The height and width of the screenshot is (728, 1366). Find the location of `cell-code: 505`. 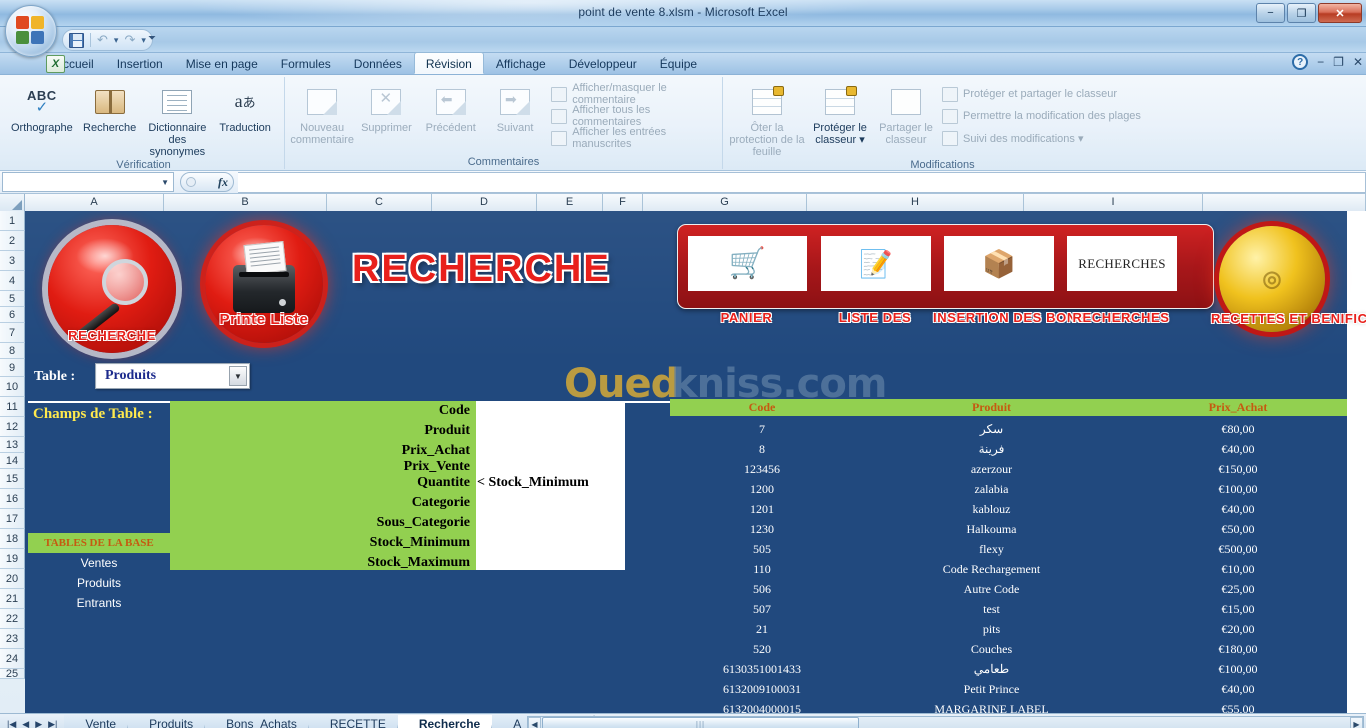

cell-code: 505 is located at coordinates (762, 549).